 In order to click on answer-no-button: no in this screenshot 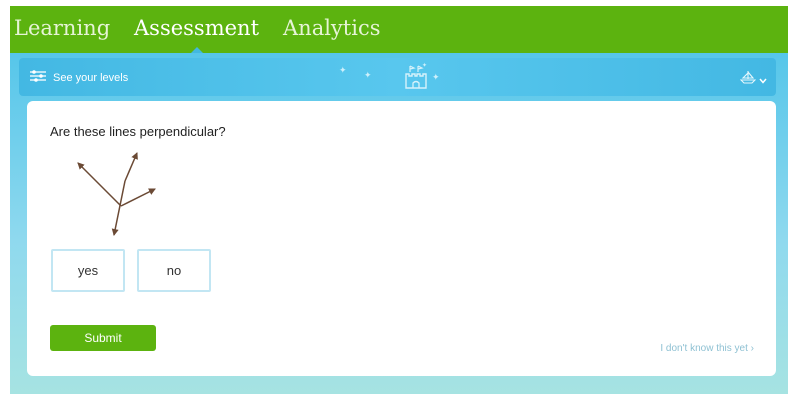, I will do `click(174, 270)`.